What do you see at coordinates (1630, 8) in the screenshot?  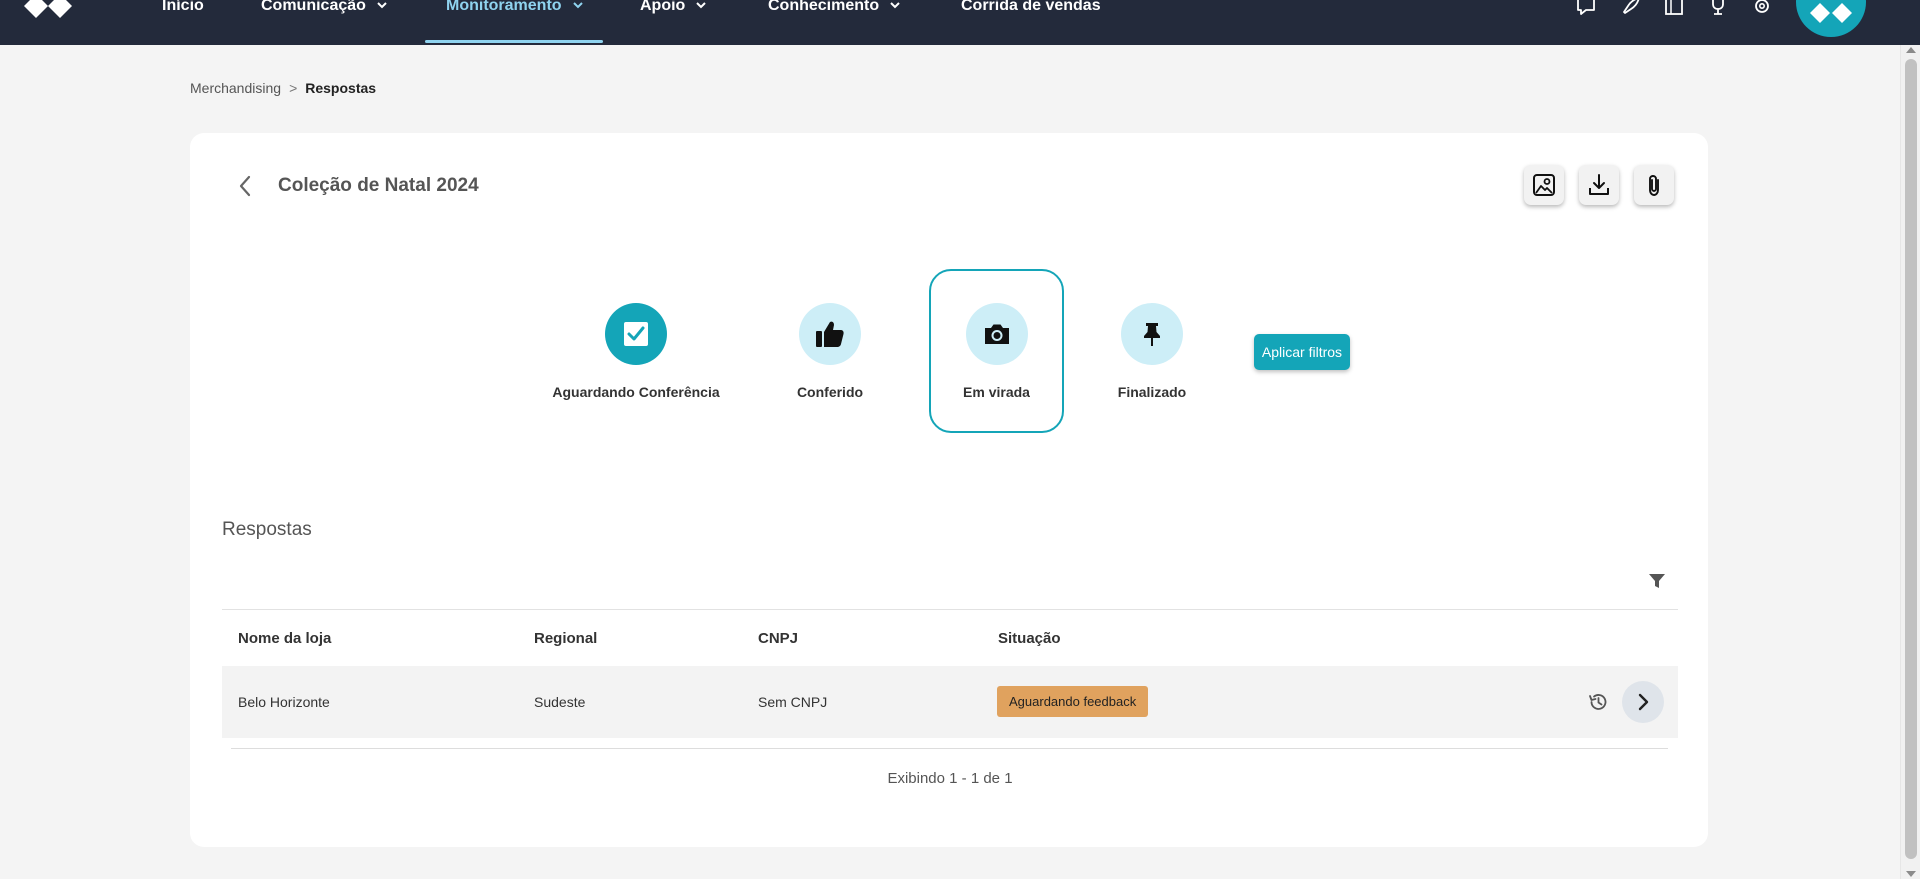 I see `rocket-icon` at bounding box center [1630, 8].